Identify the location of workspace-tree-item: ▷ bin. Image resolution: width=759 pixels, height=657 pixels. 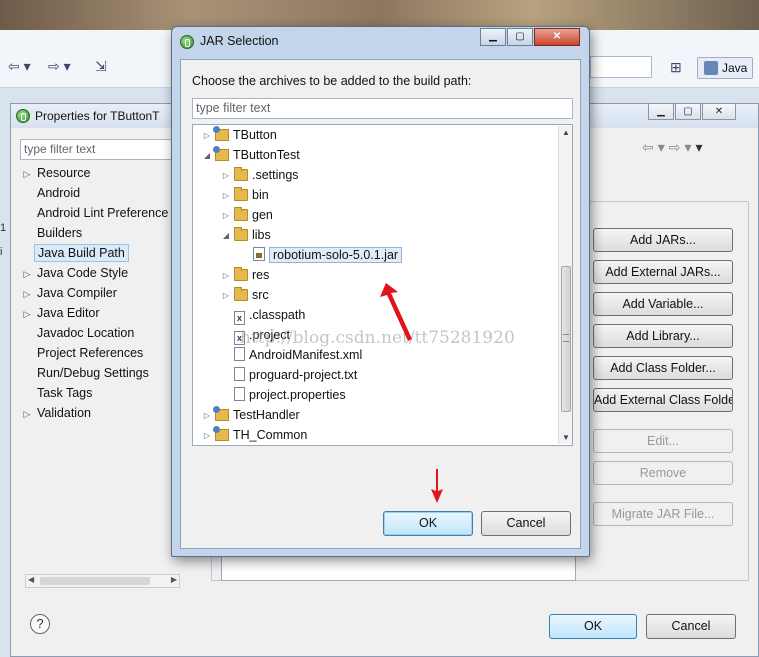
(244, 195).